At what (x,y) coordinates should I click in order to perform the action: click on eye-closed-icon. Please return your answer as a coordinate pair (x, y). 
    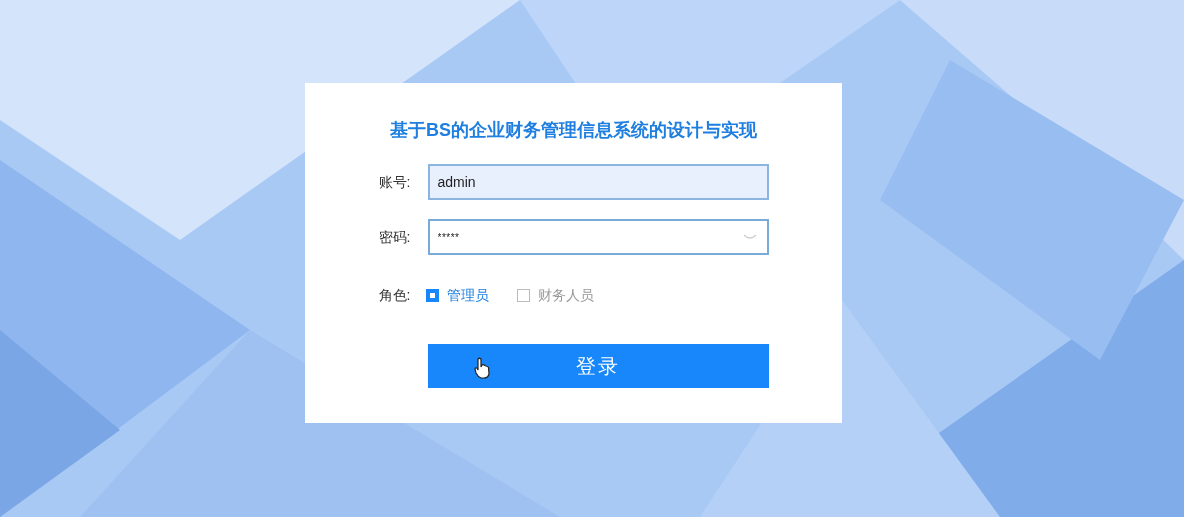
    Looking at the image, I should click on (749, 237).